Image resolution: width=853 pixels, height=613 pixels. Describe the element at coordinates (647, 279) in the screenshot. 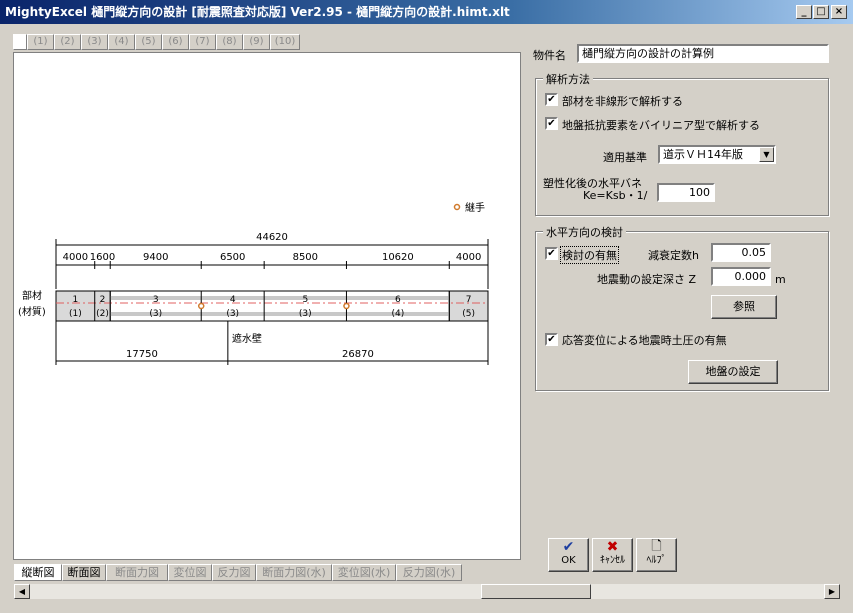

I see `depth-label: 地震動の設定深さ Z` at that location.